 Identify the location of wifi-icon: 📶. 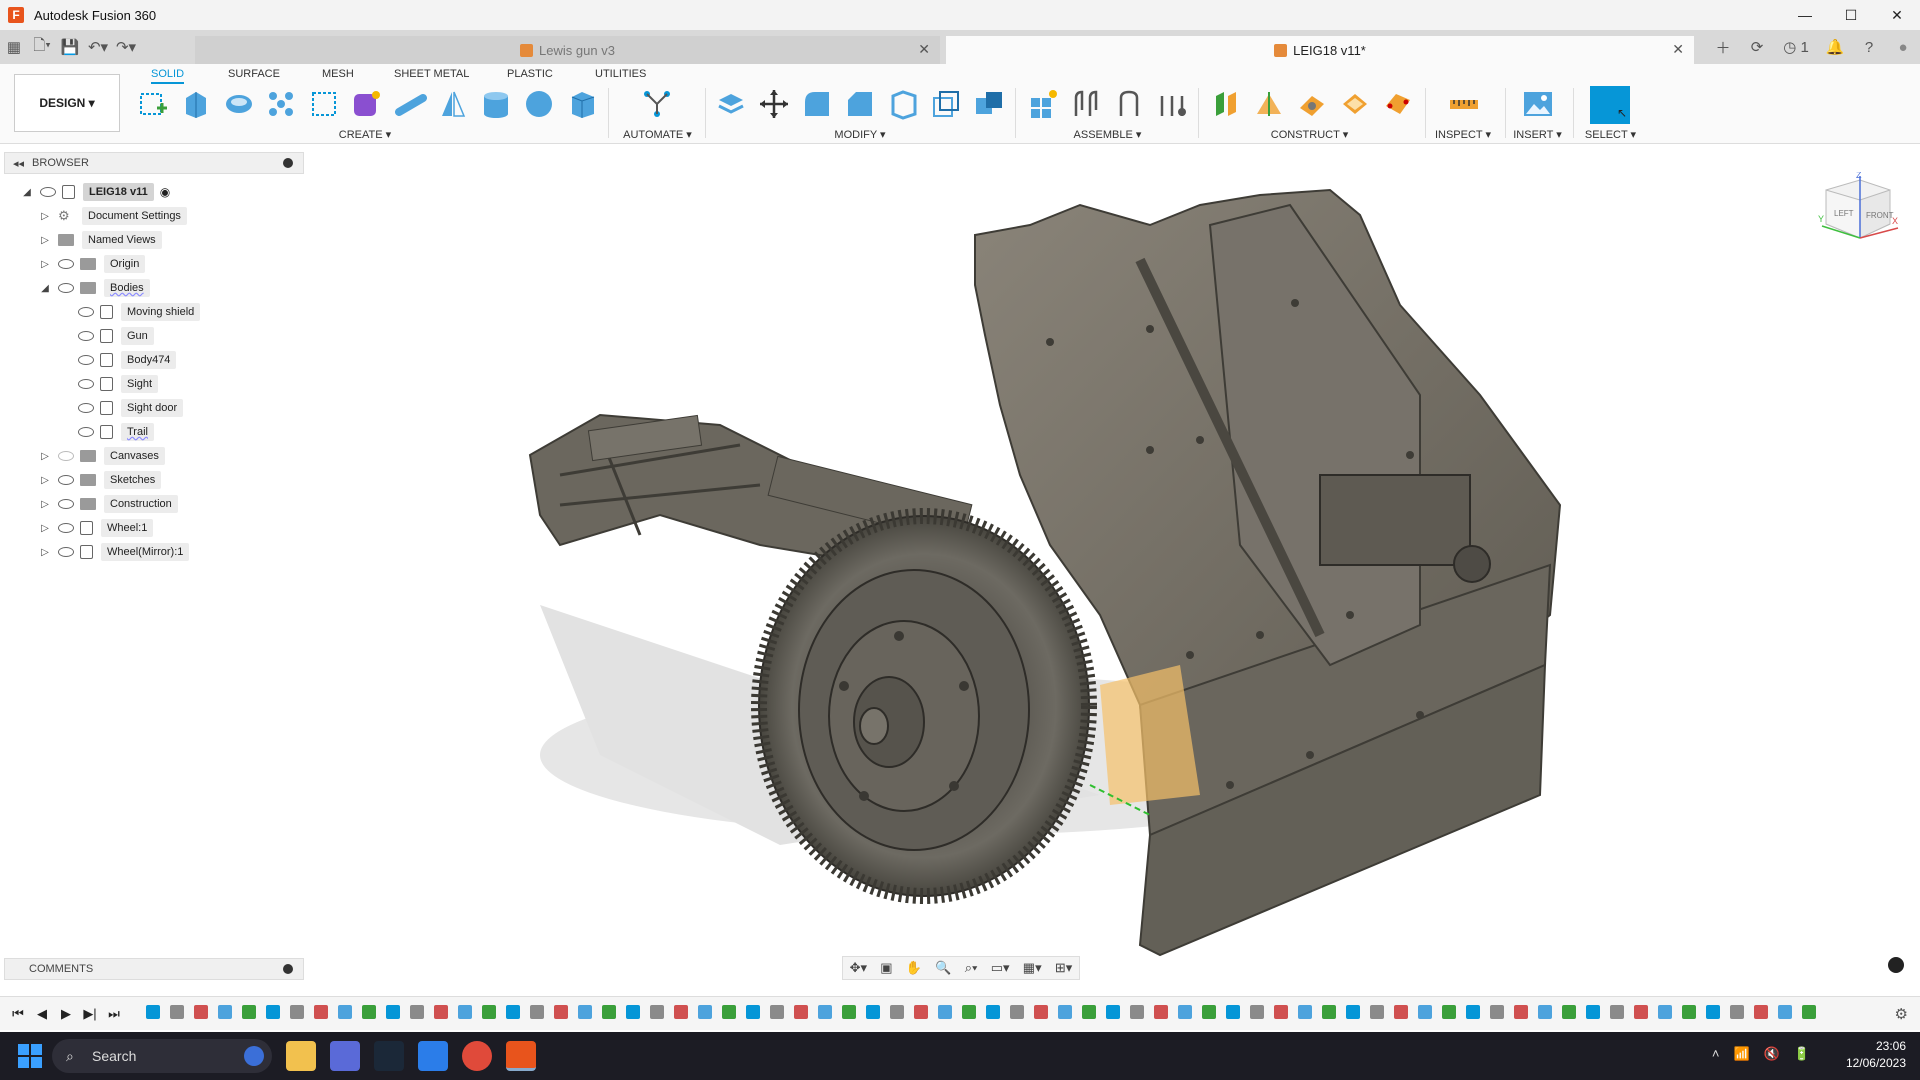
(1741, 1054).